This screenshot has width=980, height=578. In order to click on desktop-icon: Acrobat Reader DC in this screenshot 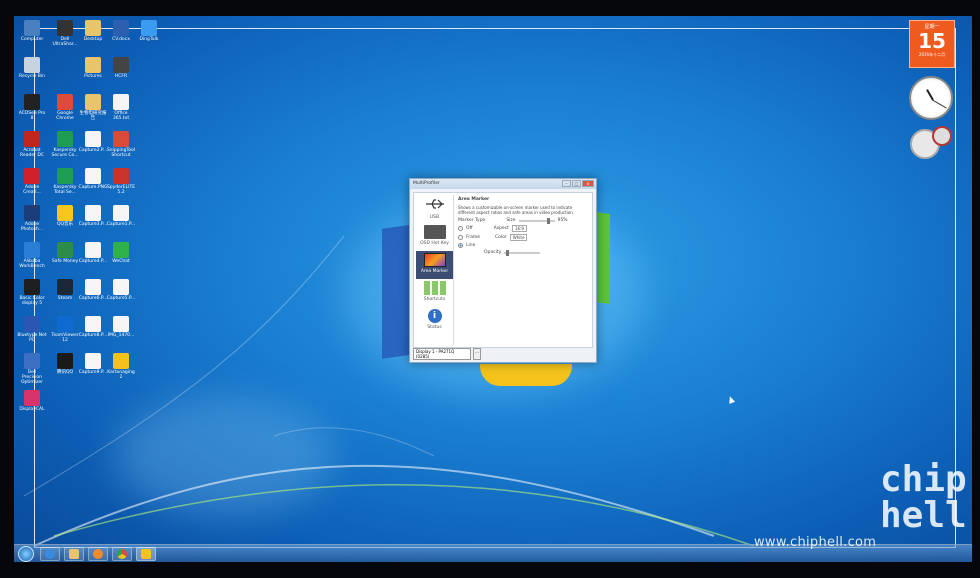, I will do `click(32, 145)`.